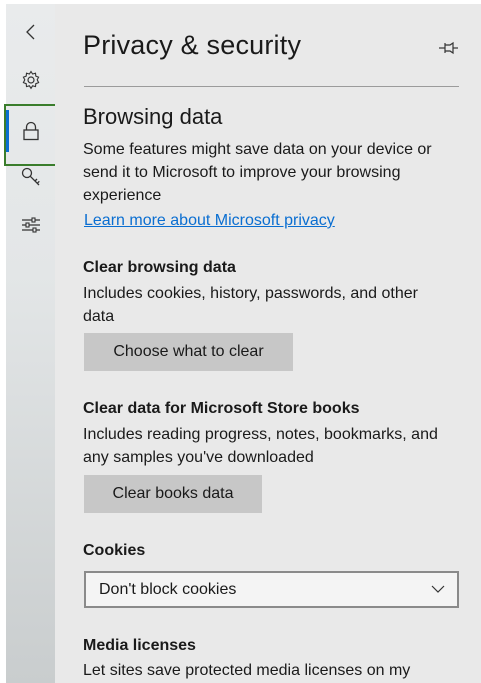 Image resolution: width=481 pixels, height=683 pixels. I want to click on nav-item-general, so click(30, 80).